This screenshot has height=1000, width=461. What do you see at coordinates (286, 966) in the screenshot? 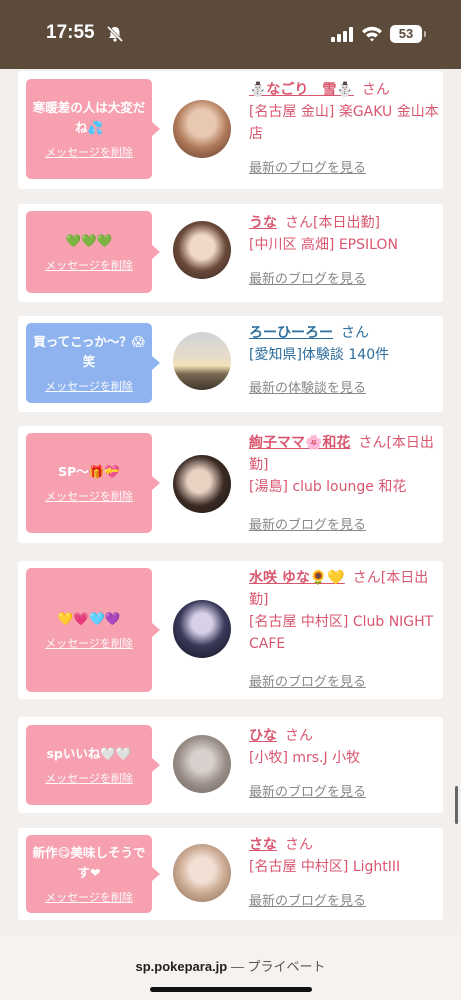
I see `private-mode-label: プライベート` at bounding box center [286, 966].